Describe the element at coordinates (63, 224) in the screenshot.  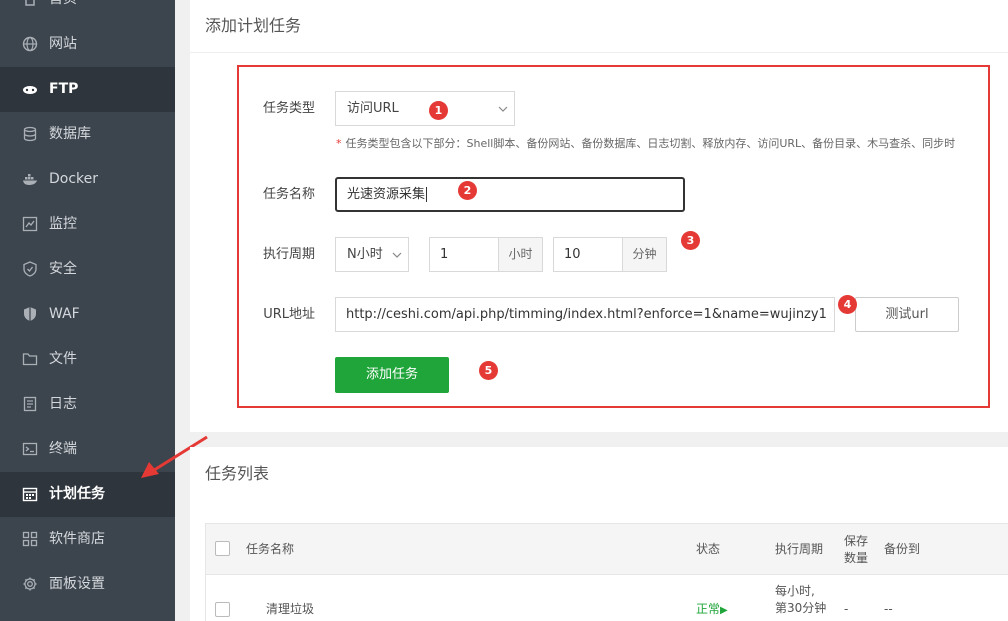
I see `sidebar-item-label: 监控` at that location.